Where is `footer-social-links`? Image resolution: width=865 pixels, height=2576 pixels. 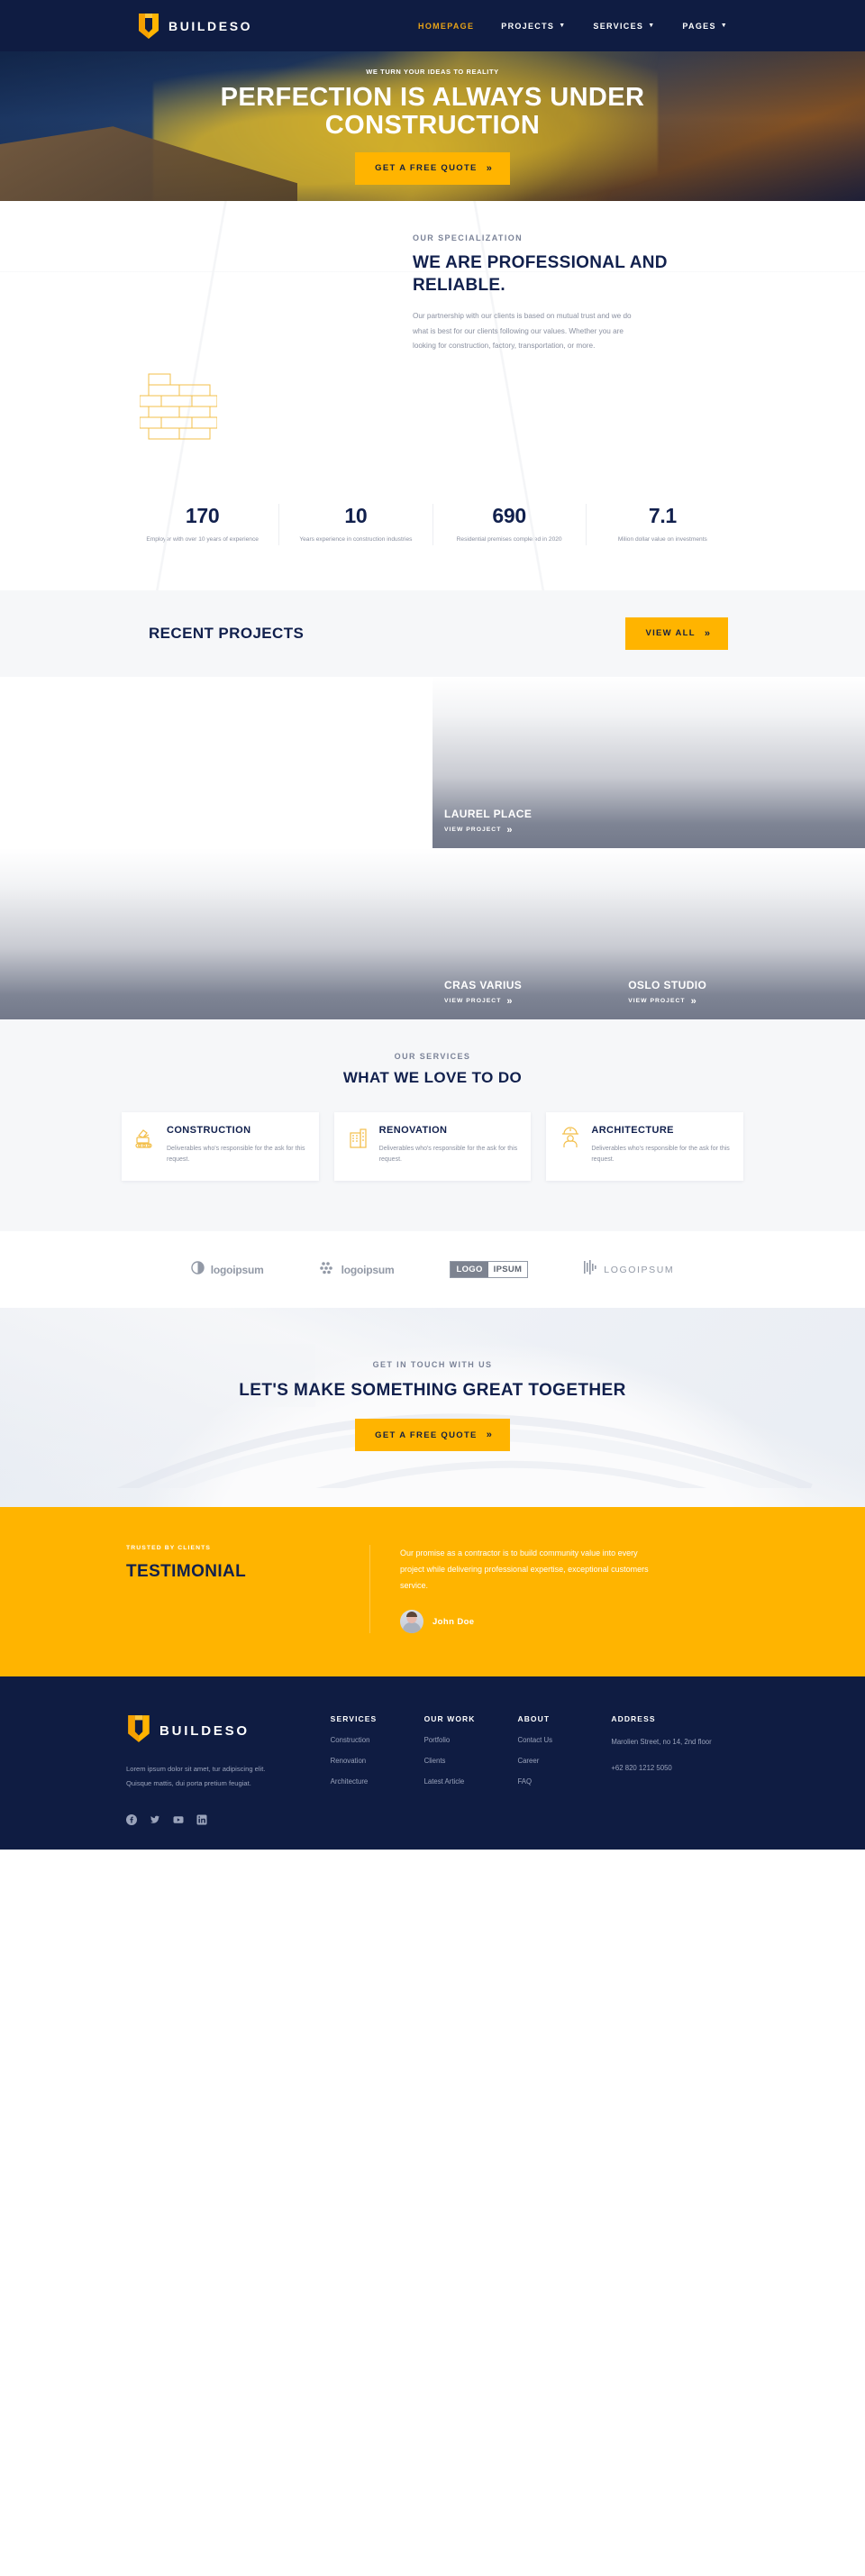
footer-social-links is located at coordinates (432, 1819).